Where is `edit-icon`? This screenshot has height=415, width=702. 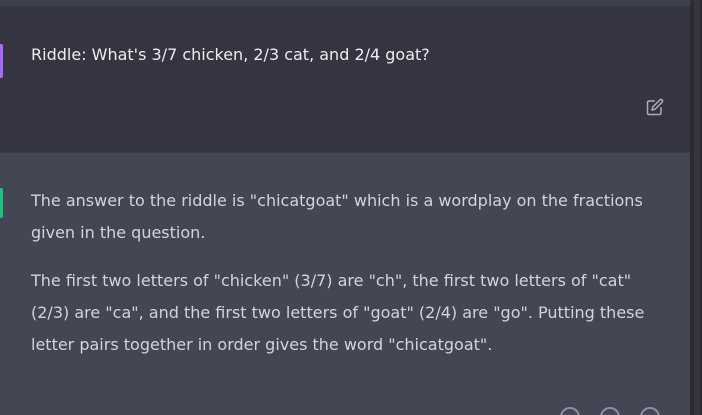
edit-icon is located at coordinates (655, 107).